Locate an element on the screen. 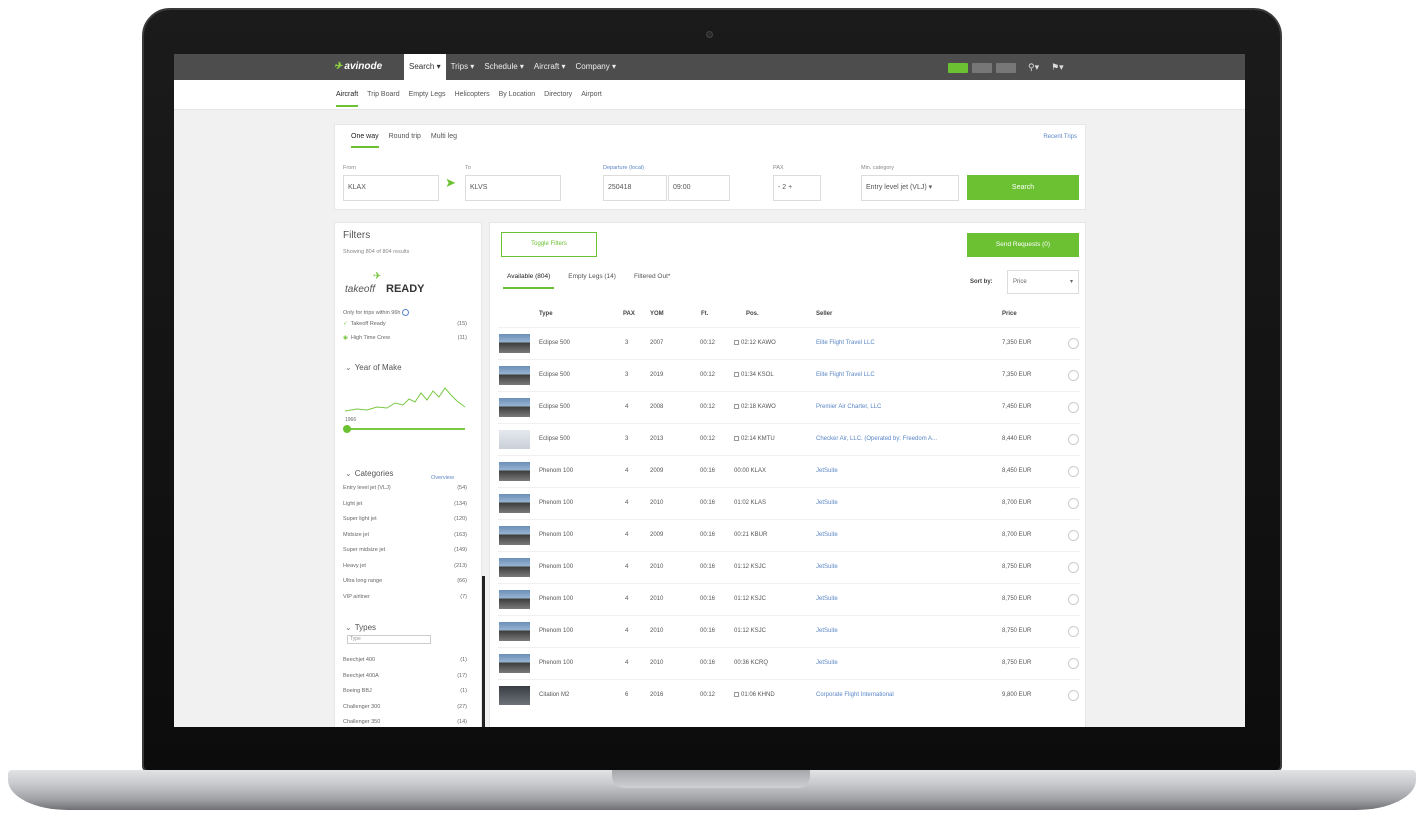 The height and width of the screenshot is (814, 1424). time-field: 09:00 is located at coordinates (699, 188).